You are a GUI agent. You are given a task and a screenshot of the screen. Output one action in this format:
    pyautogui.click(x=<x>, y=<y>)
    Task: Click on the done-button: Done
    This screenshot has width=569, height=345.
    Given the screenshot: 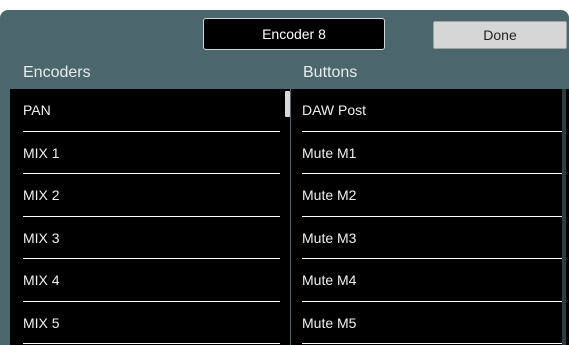 What is the action you would take?
    pyautogui.click(x=500, y=35)
    